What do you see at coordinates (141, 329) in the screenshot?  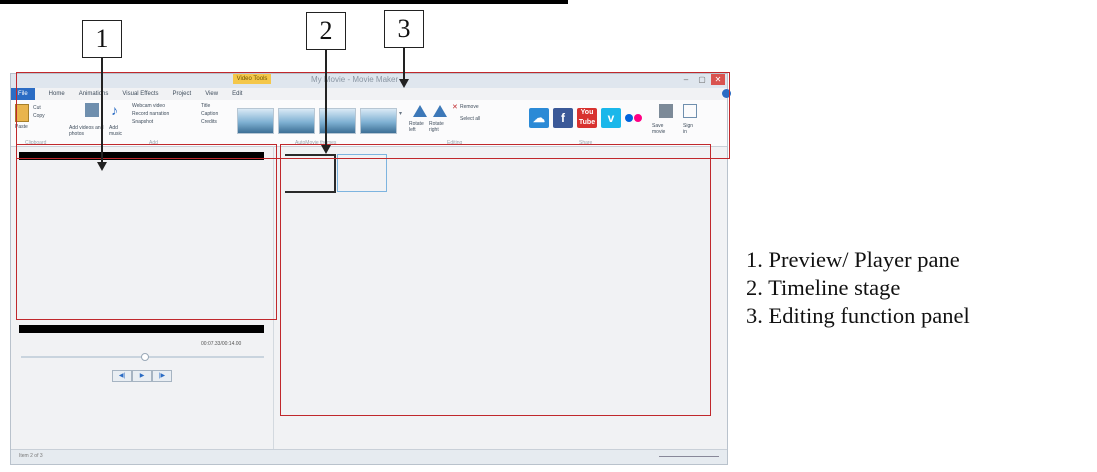 I see `player-seek-bar` at bounding box center [141, 329].